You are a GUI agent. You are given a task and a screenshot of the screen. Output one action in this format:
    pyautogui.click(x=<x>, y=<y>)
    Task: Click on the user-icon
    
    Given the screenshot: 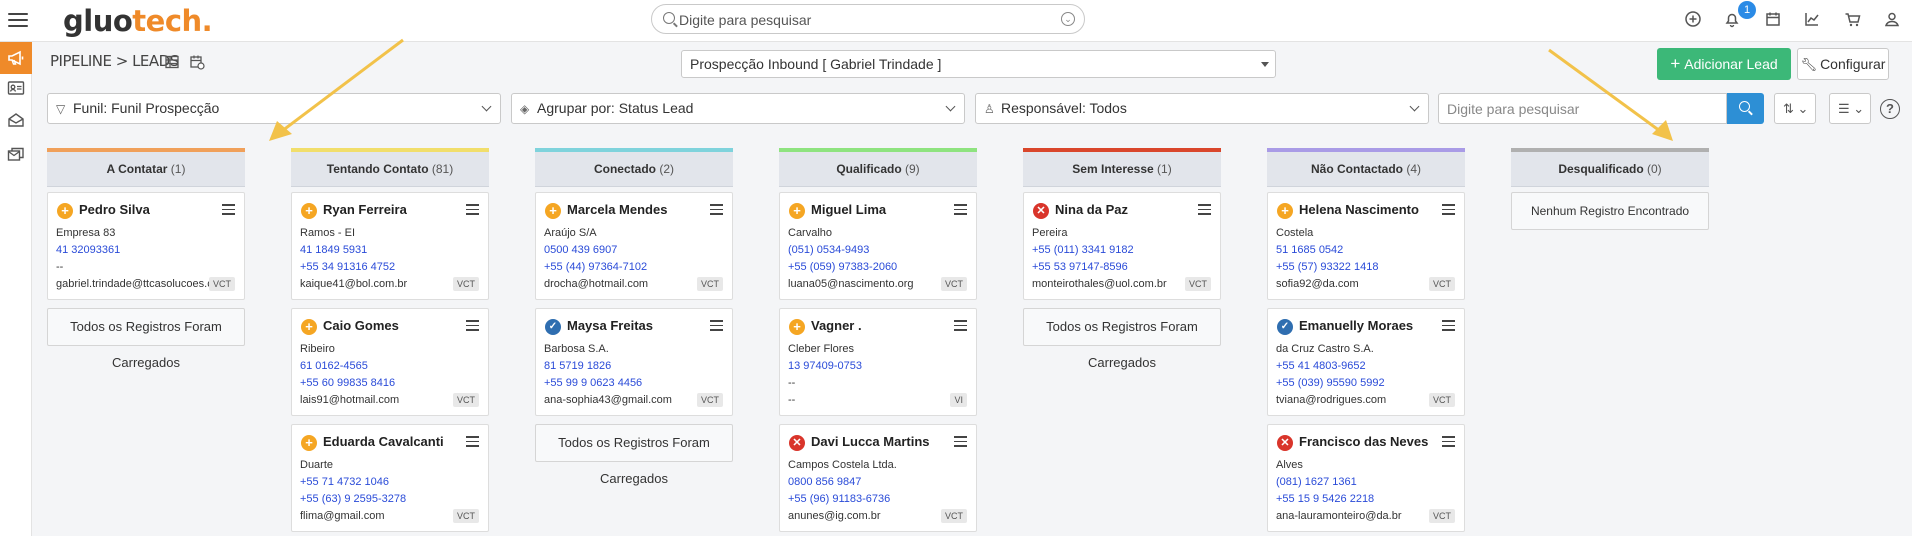 What is the action you would take?
    pyautogui.click(x=1892, y=19)
    